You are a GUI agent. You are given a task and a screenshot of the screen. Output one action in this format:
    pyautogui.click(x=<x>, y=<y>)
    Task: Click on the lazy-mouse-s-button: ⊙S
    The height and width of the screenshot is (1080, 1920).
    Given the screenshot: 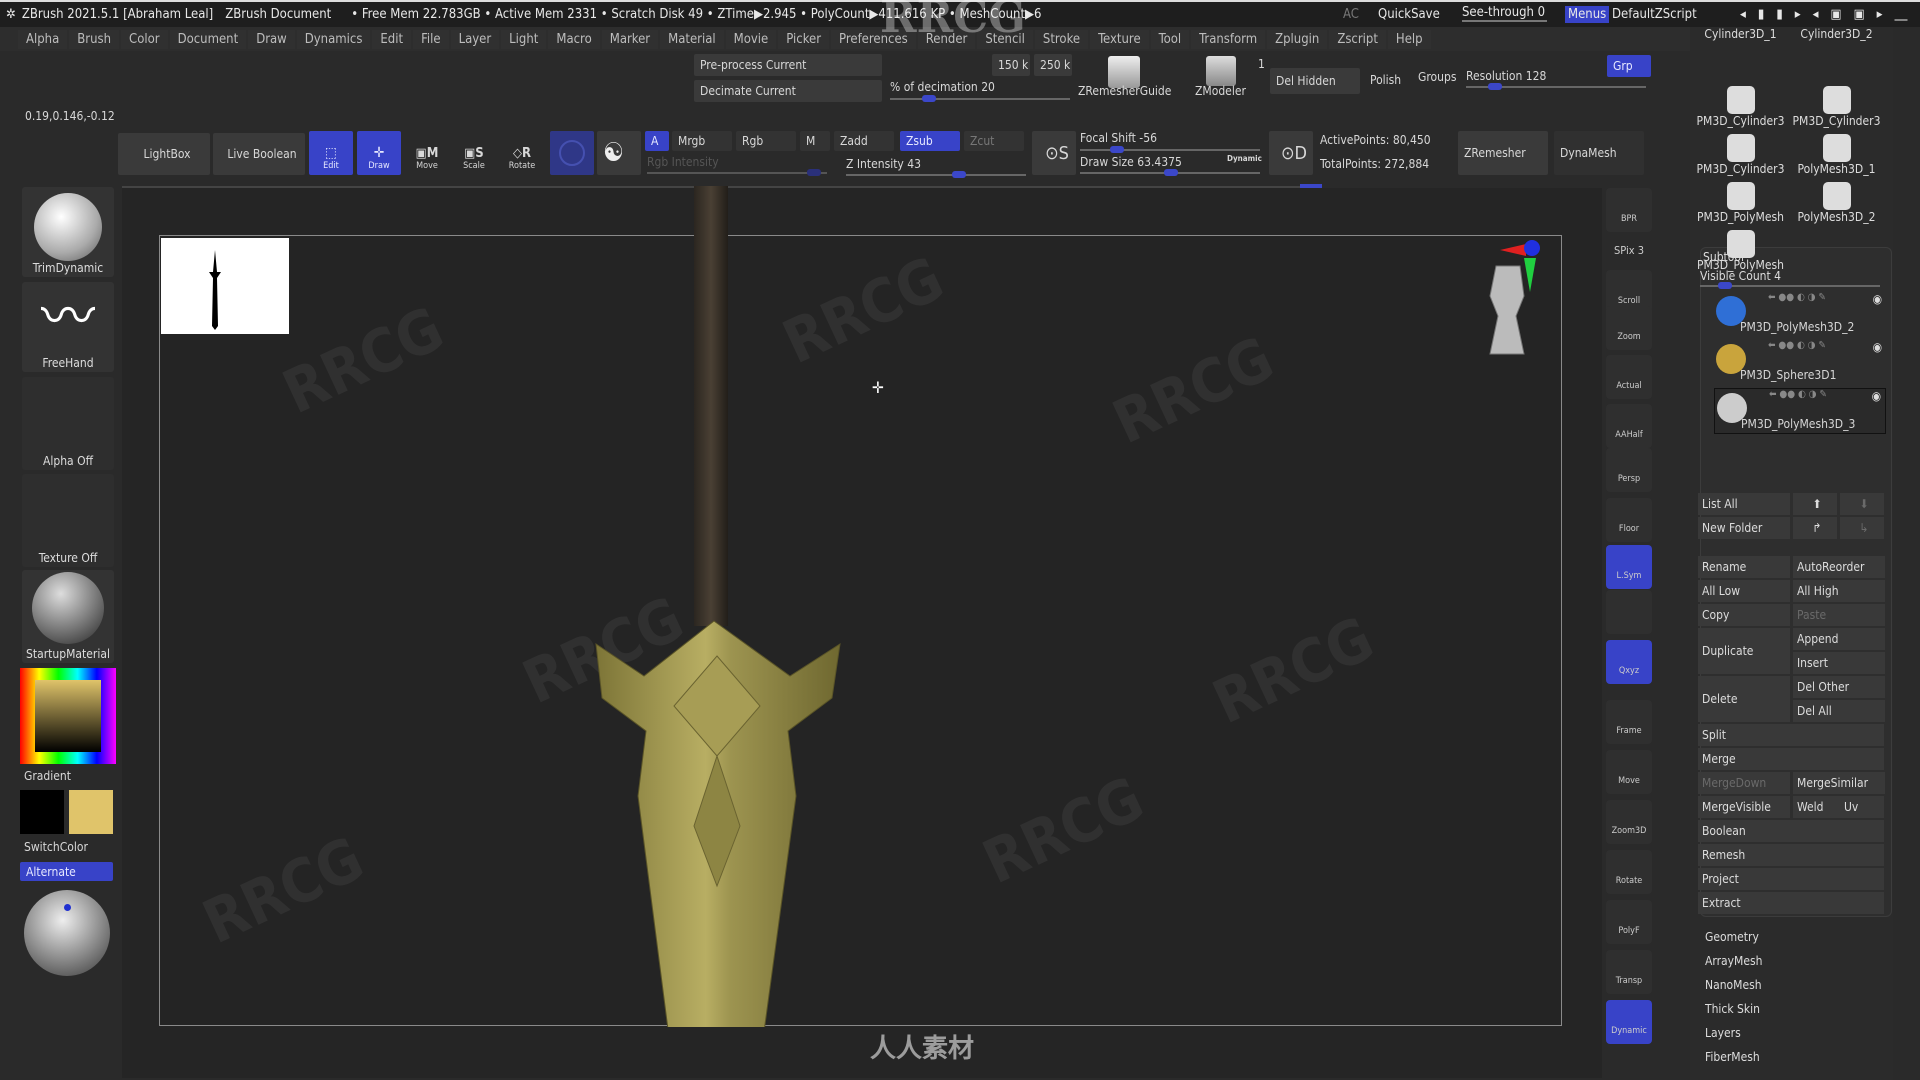 What is the action you would take?
    pyautogui.click(x=1054, y=153)
    